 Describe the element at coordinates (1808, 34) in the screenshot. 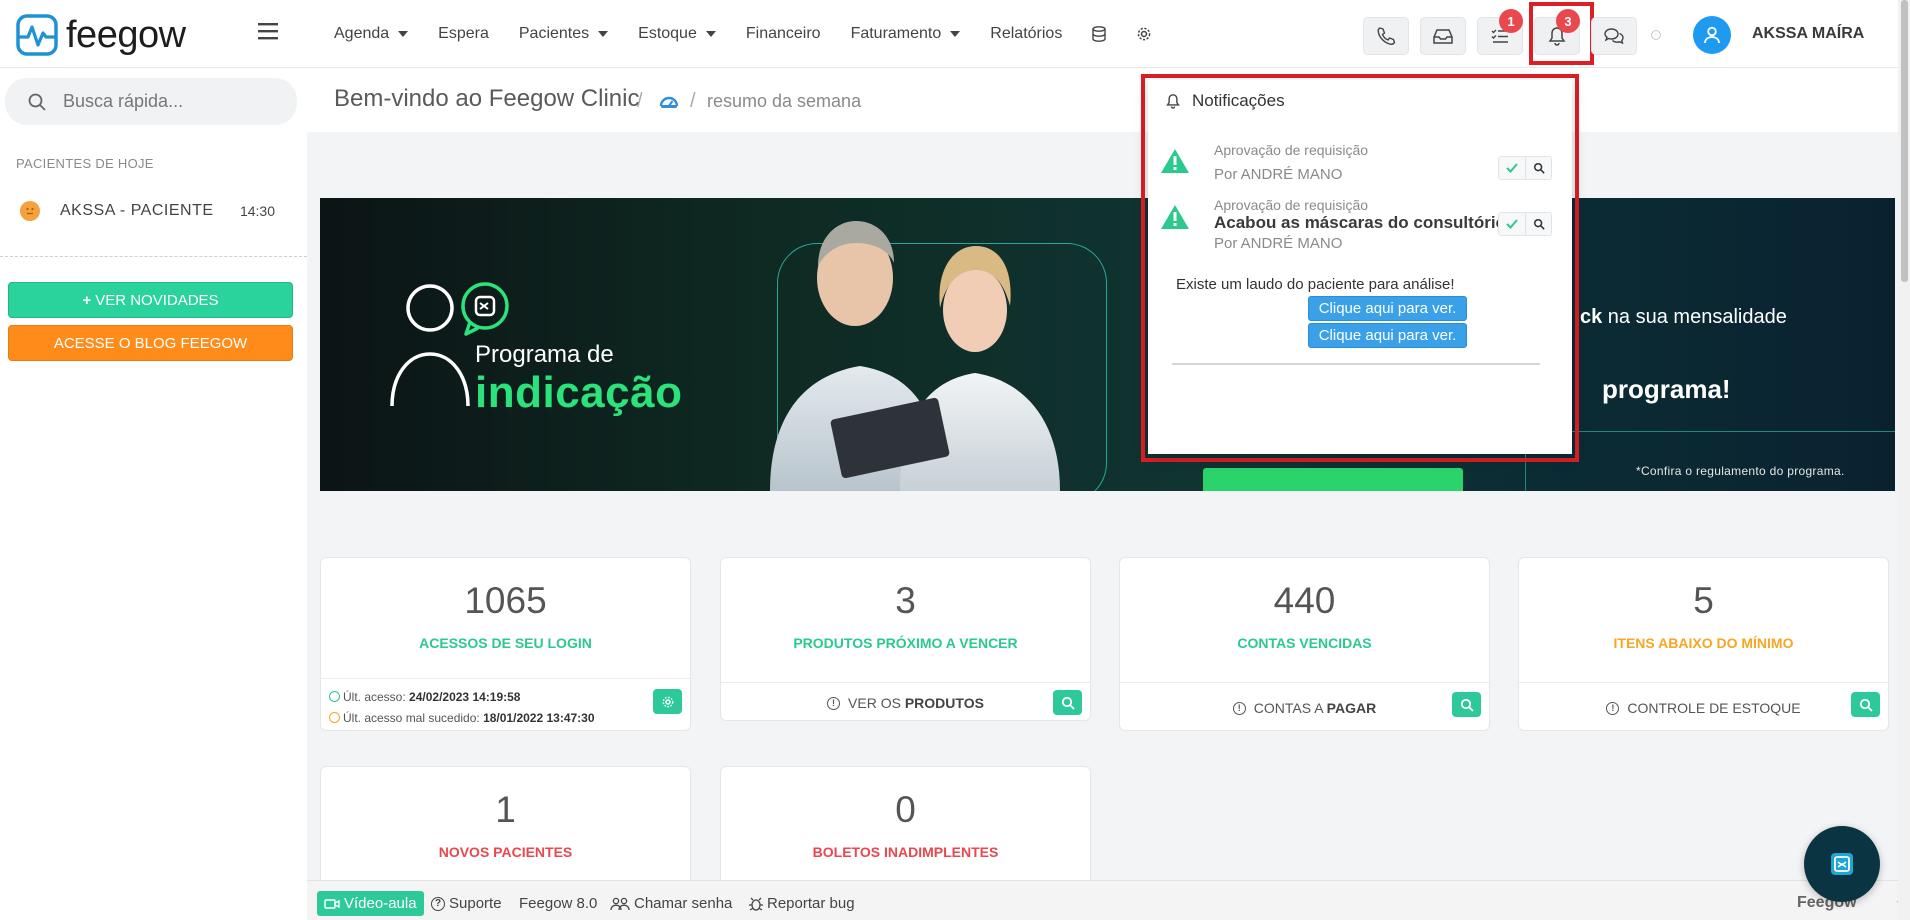

I see `user-name: AKSSA MAÍRA` at that location.